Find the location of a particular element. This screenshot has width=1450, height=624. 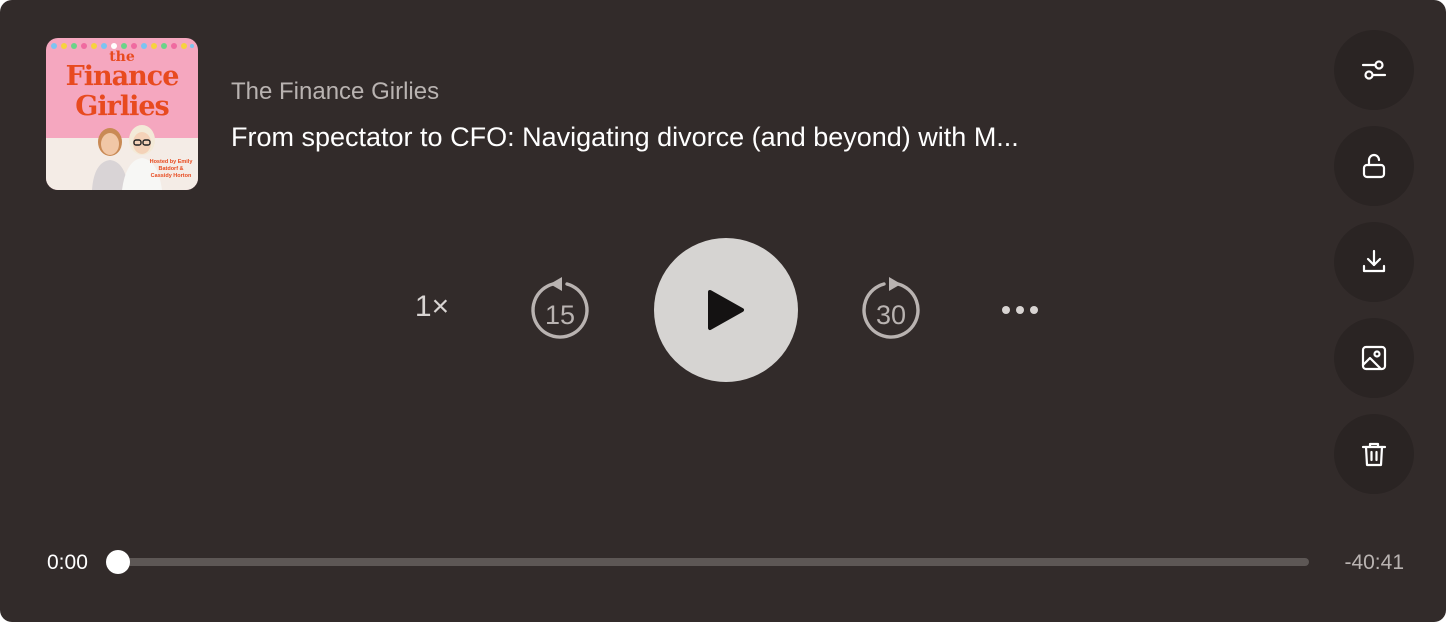

artwork-text-finance: Finance is located at coordinates (122, 76).